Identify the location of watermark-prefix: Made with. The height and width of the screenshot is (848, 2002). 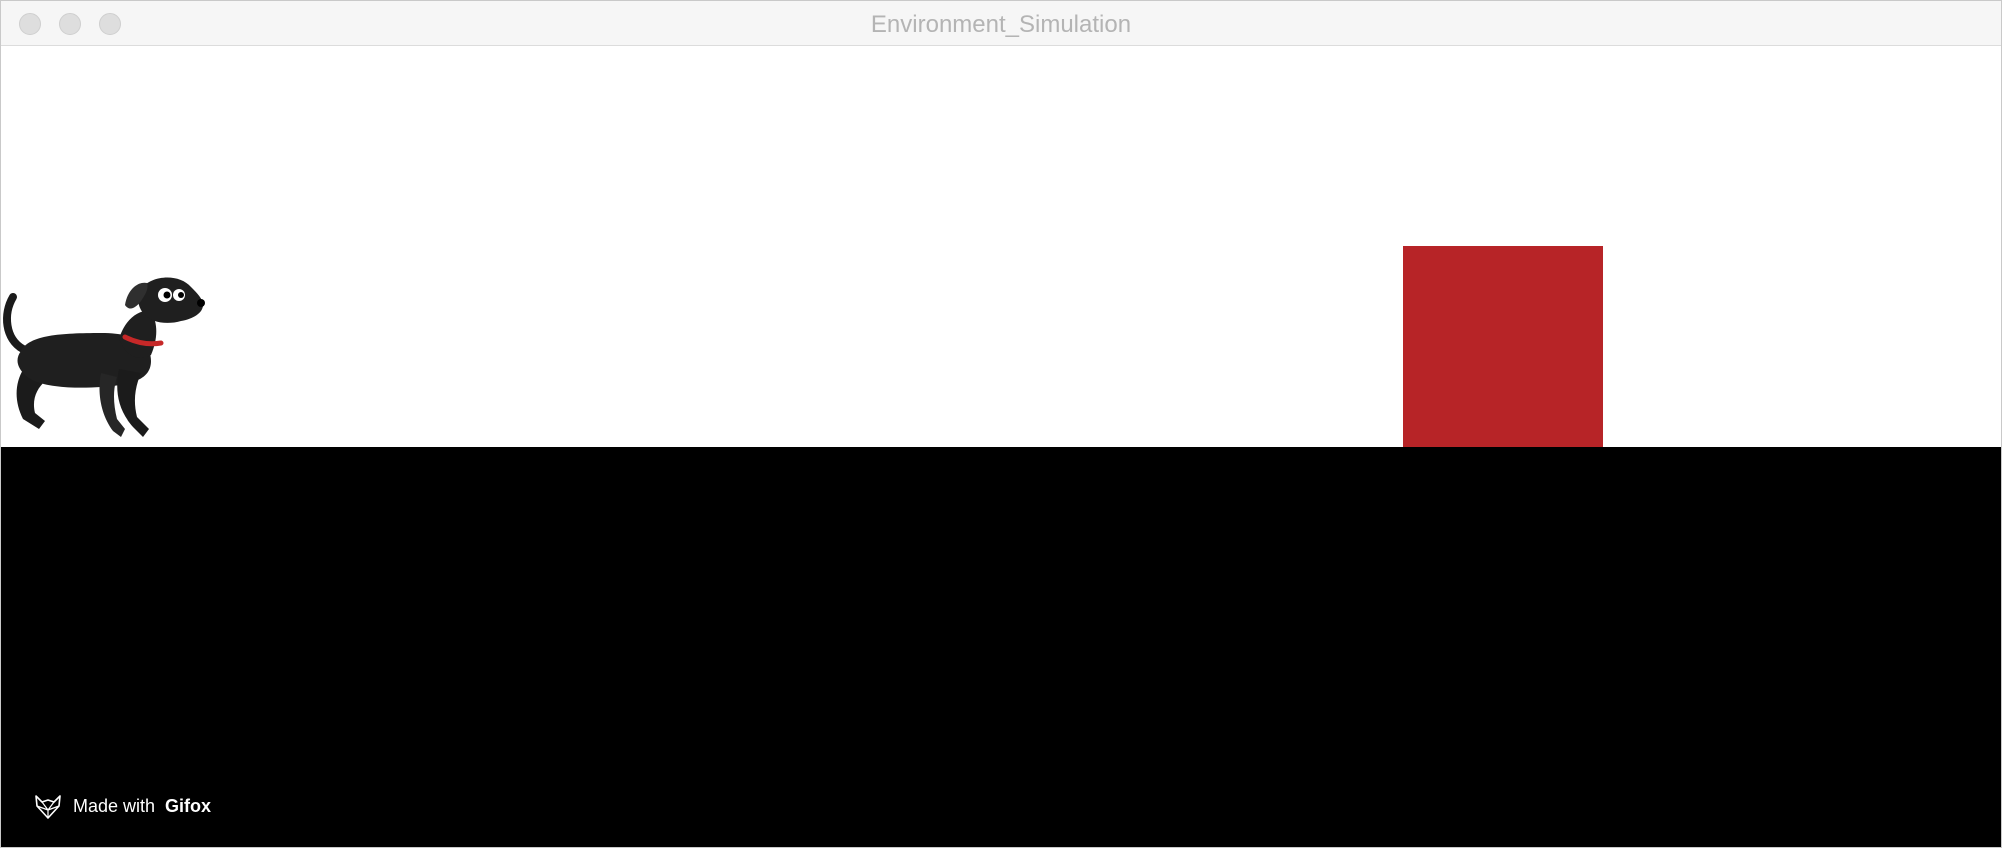
(114, 805).